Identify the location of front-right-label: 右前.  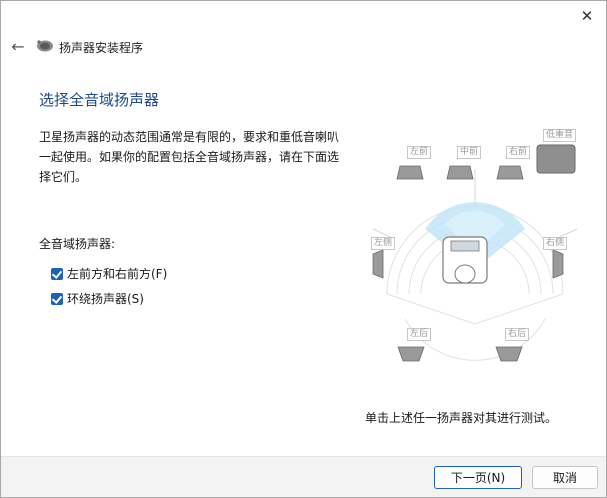
(518, 152).